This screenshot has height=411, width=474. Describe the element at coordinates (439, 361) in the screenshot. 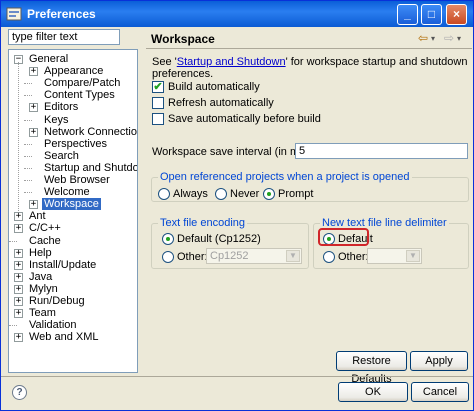

I see `apply-button: Apply` at that location.